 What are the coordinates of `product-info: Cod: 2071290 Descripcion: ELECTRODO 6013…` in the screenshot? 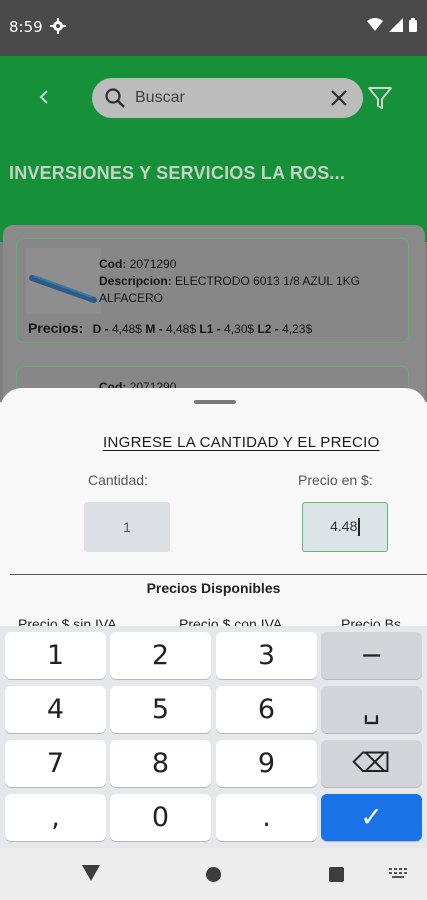 It's located at (229, 281).